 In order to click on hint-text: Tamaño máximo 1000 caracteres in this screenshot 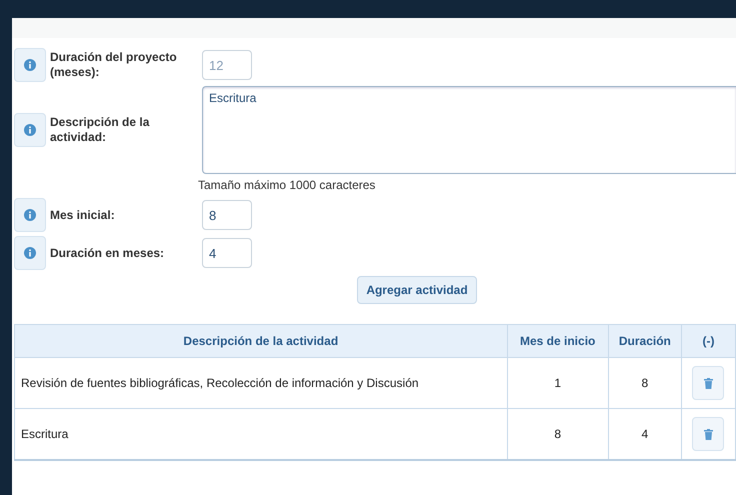, I will do `click(287, 185)`.